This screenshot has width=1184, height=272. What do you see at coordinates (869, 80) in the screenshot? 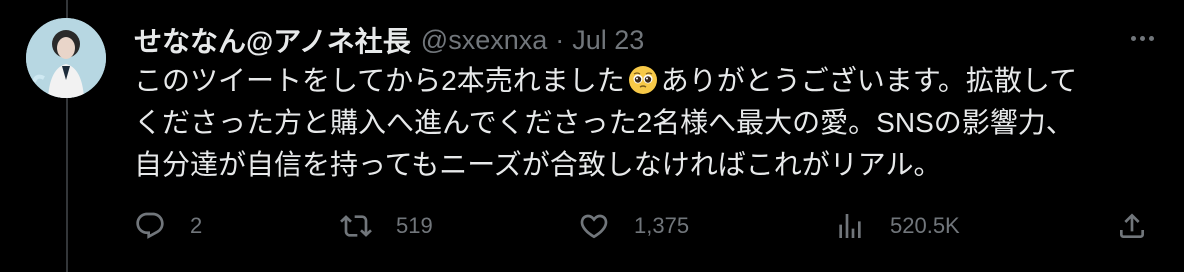
I see `tweet-text-segment: ありがとうございます。拡散して` at bounding box center [869, 80].